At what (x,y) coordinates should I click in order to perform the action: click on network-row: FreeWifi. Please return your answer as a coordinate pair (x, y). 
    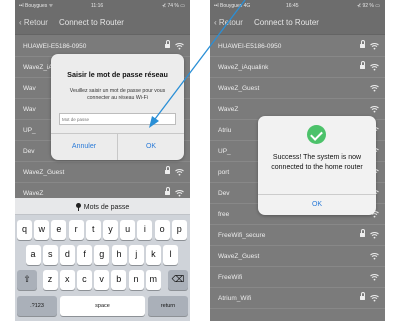
    Looking at the image, I should click on (297, 277).